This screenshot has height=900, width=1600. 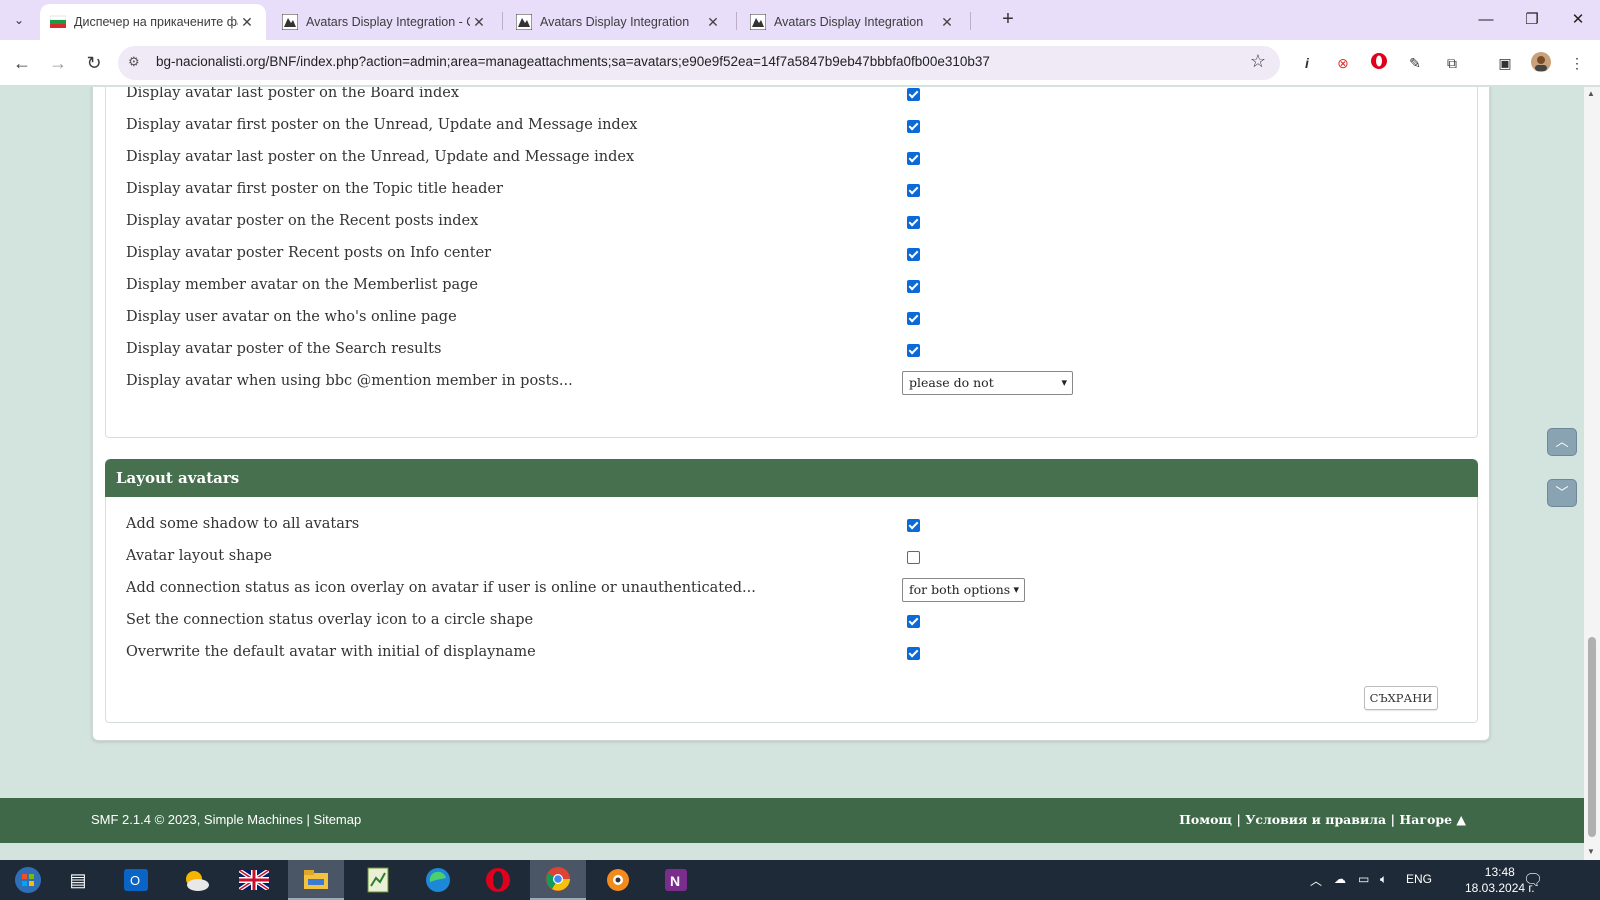 What do you see at coordinates (1316, 880) in the screenshot?
I see `tray-overflow-icon: ︿` at bounding box center [1316, 880].